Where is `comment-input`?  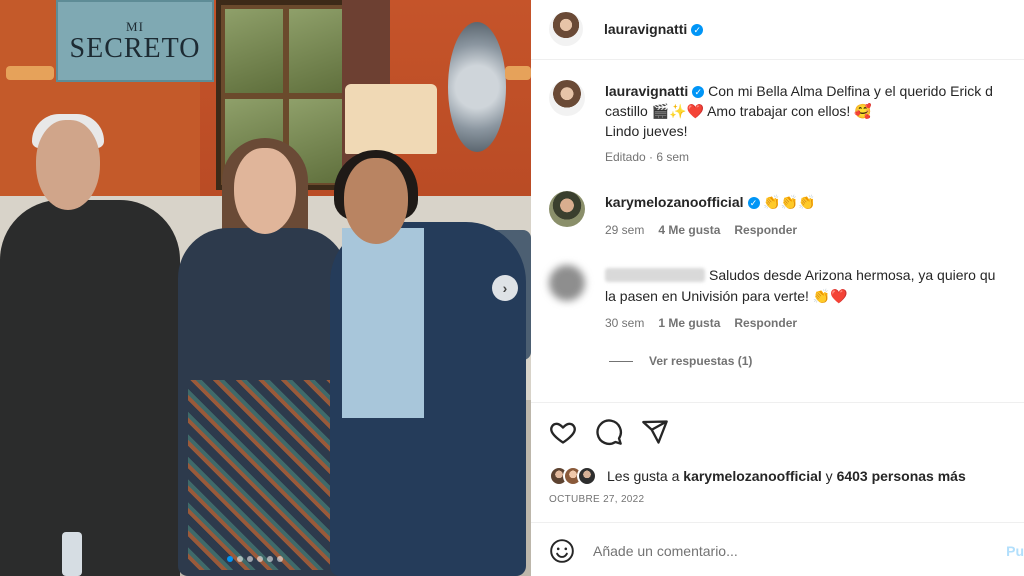
comment-input is located at coordinates (788, 551).